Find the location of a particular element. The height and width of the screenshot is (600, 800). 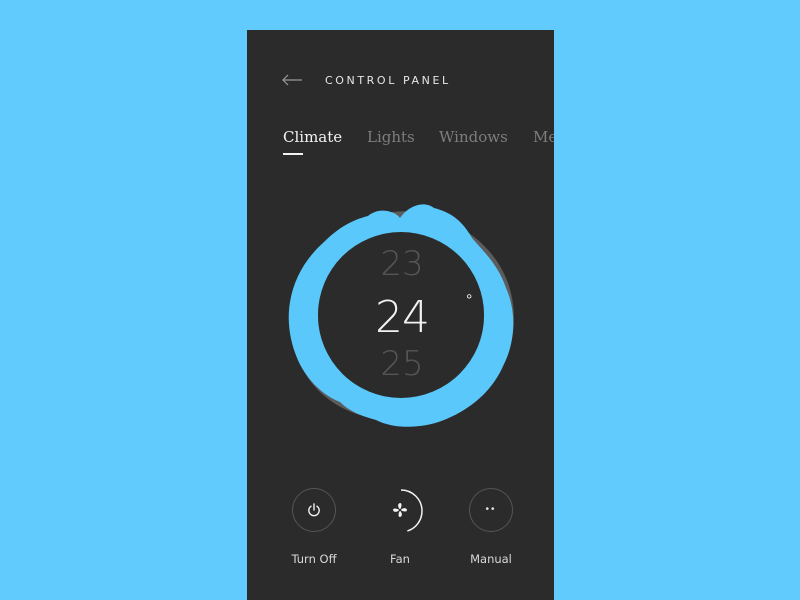

turn-off-control: Turn Off is located at coordinates (314, 527).